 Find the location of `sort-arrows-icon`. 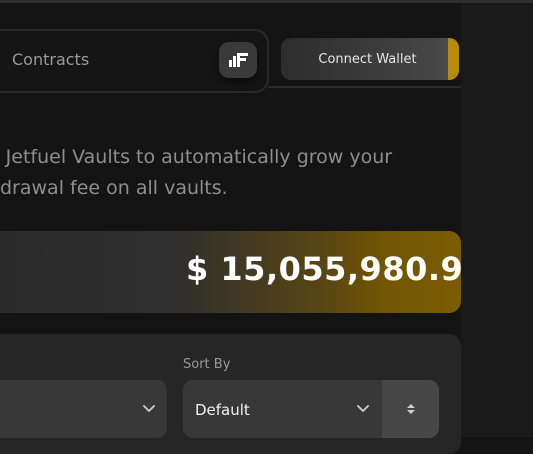

sort-arrows-icon is located at coordinates (410, 409).